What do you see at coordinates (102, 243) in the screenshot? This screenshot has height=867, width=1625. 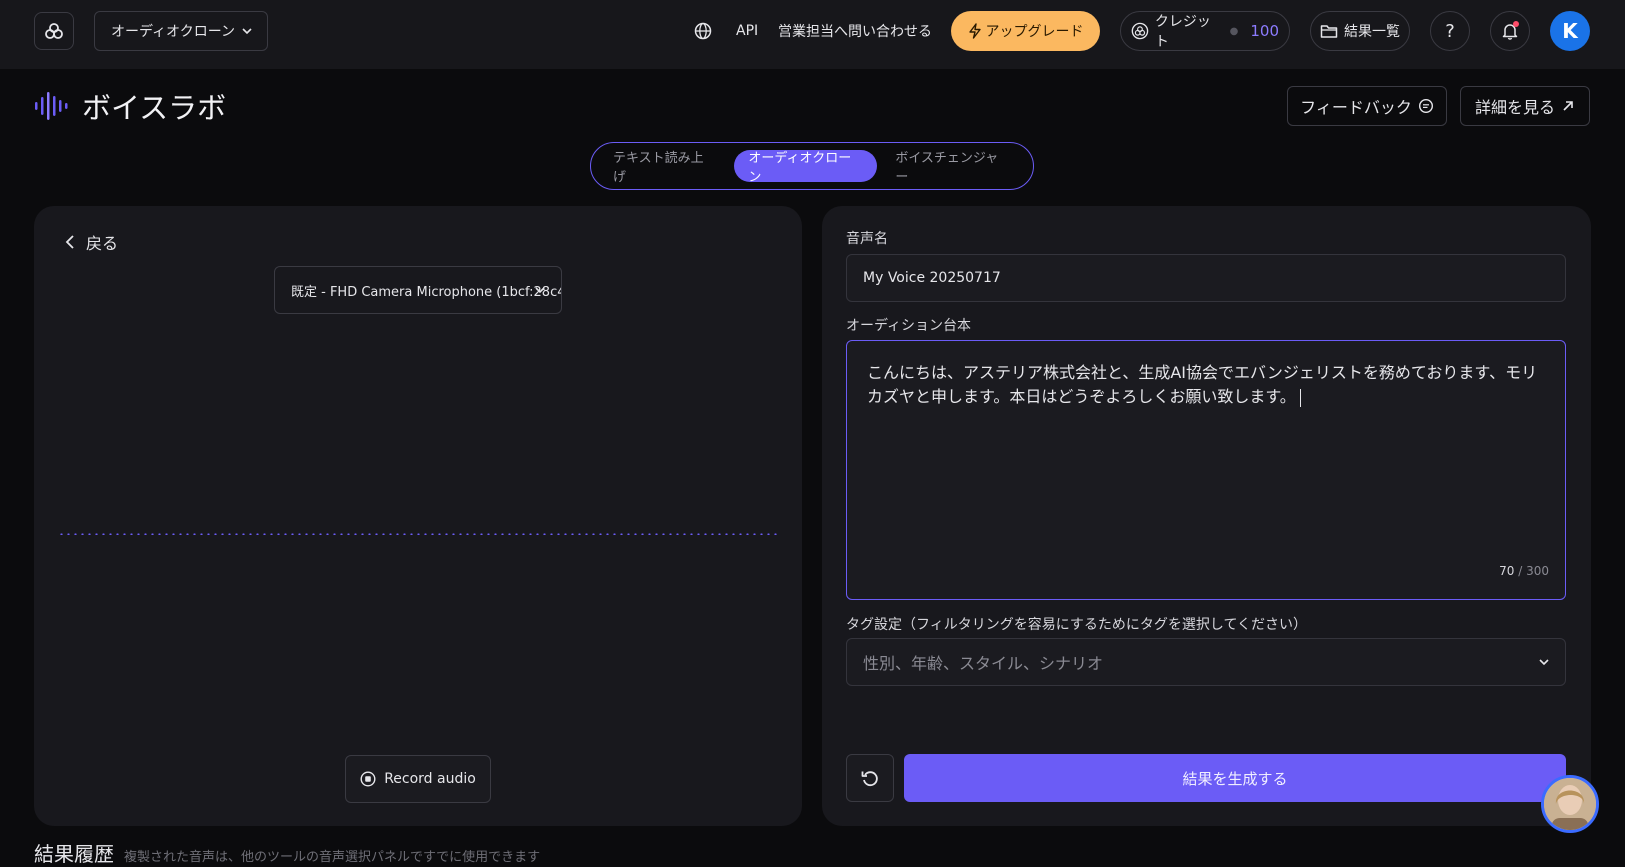 I see `back-label: 戻る` at bounding box center [102, 243].